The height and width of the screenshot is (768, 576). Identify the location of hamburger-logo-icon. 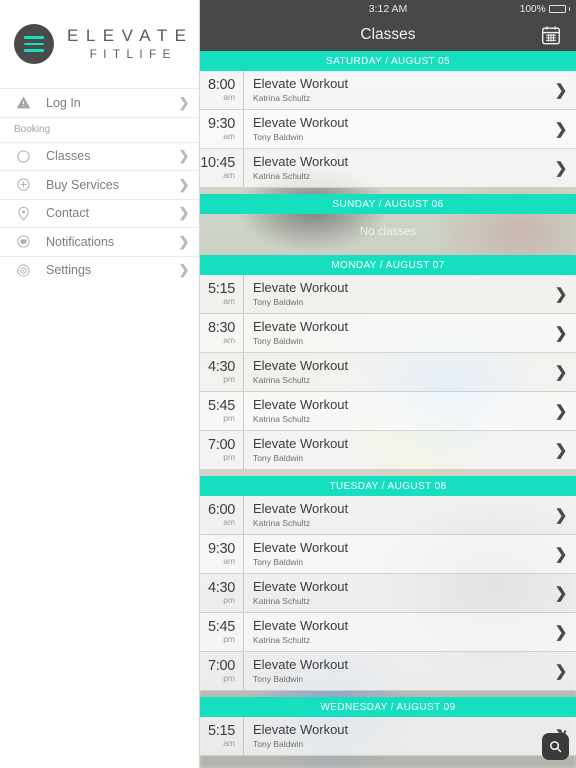
(34, 44).